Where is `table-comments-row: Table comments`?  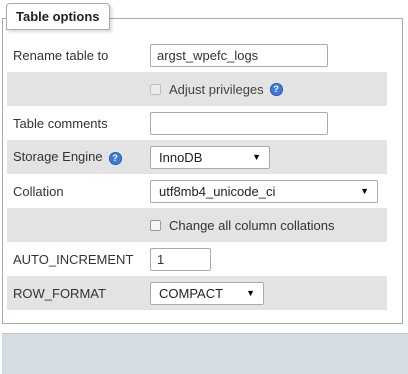
table-comments-row: Table comments is located at coordinates (197, 123).